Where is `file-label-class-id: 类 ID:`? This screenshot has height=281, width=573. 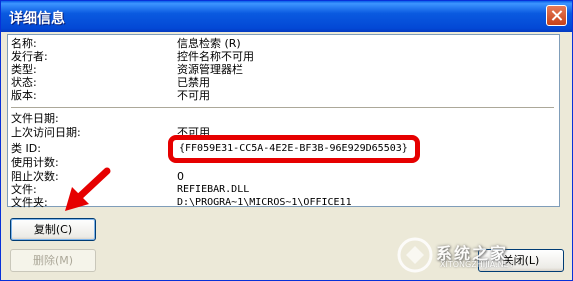
file-label-class-id: 类 ID: is located at coordinates (26, 148).